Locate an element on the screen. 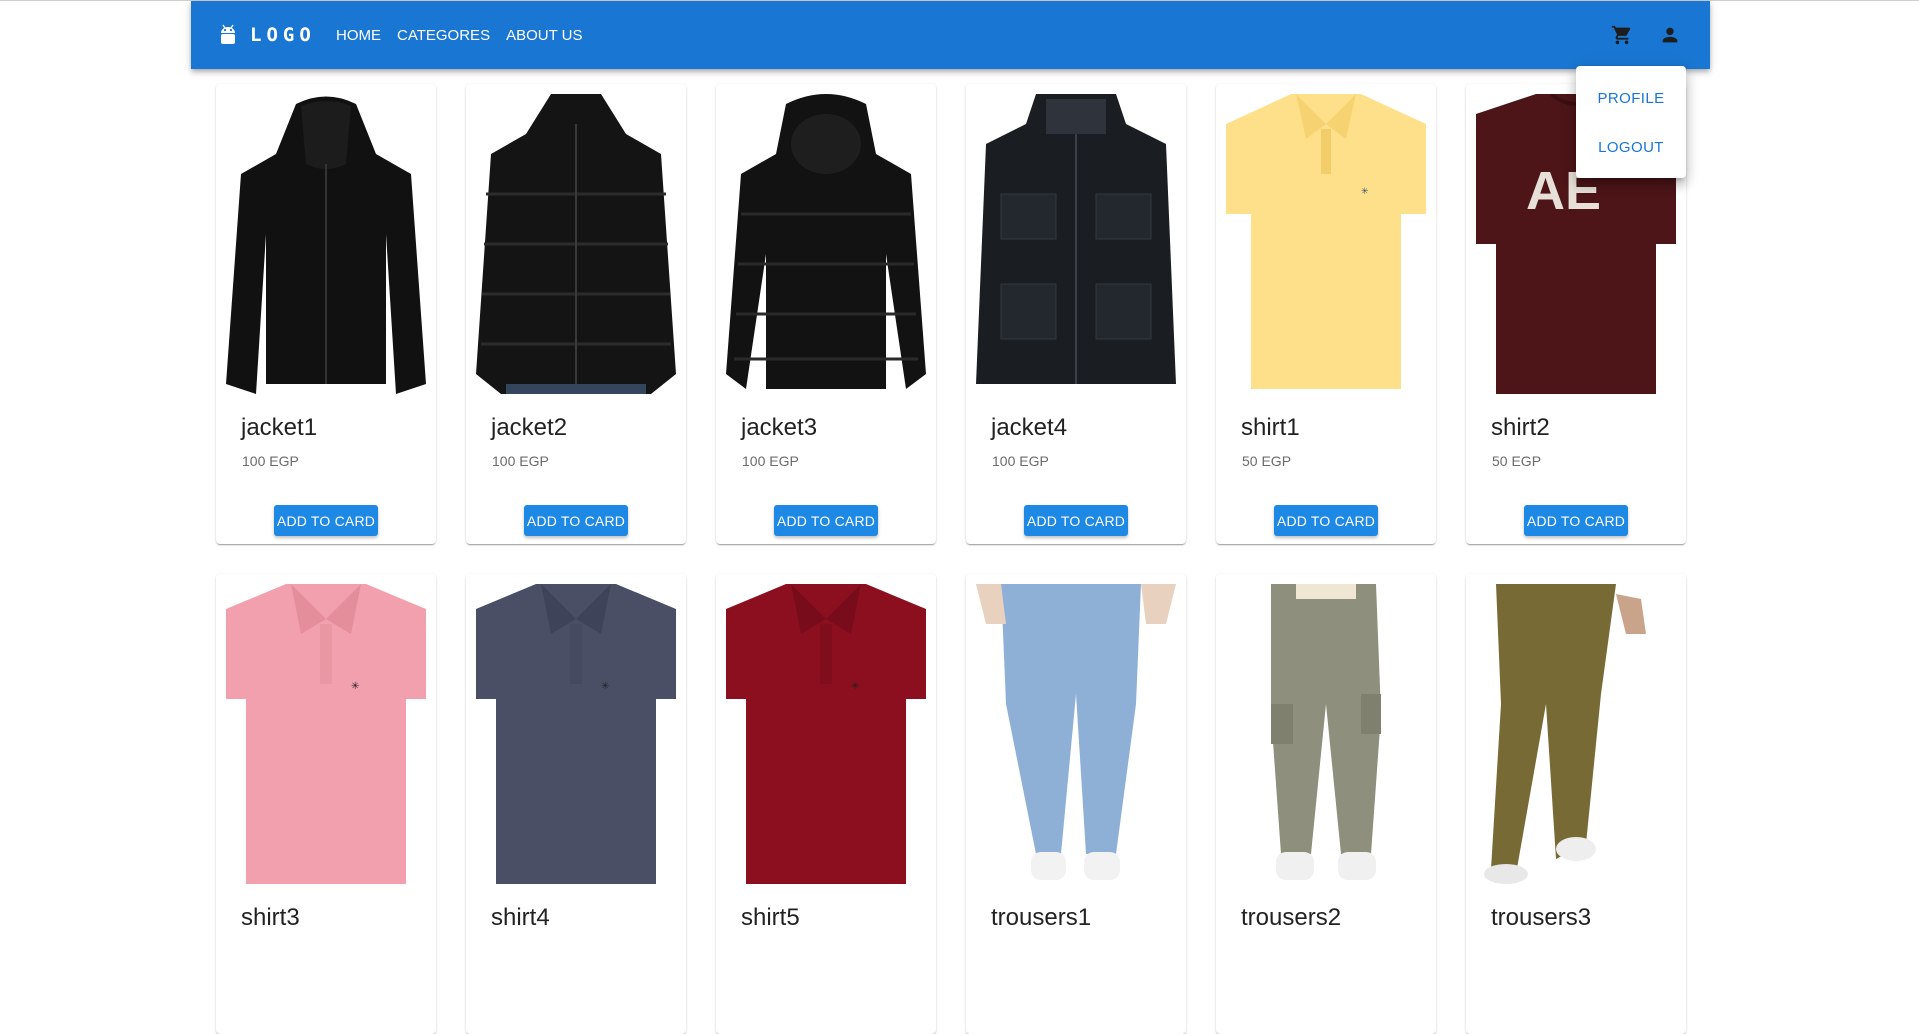 The image size is (1919, 1034). yellow-polo-shirt: ✳ is located at coordinates (1326, 241).